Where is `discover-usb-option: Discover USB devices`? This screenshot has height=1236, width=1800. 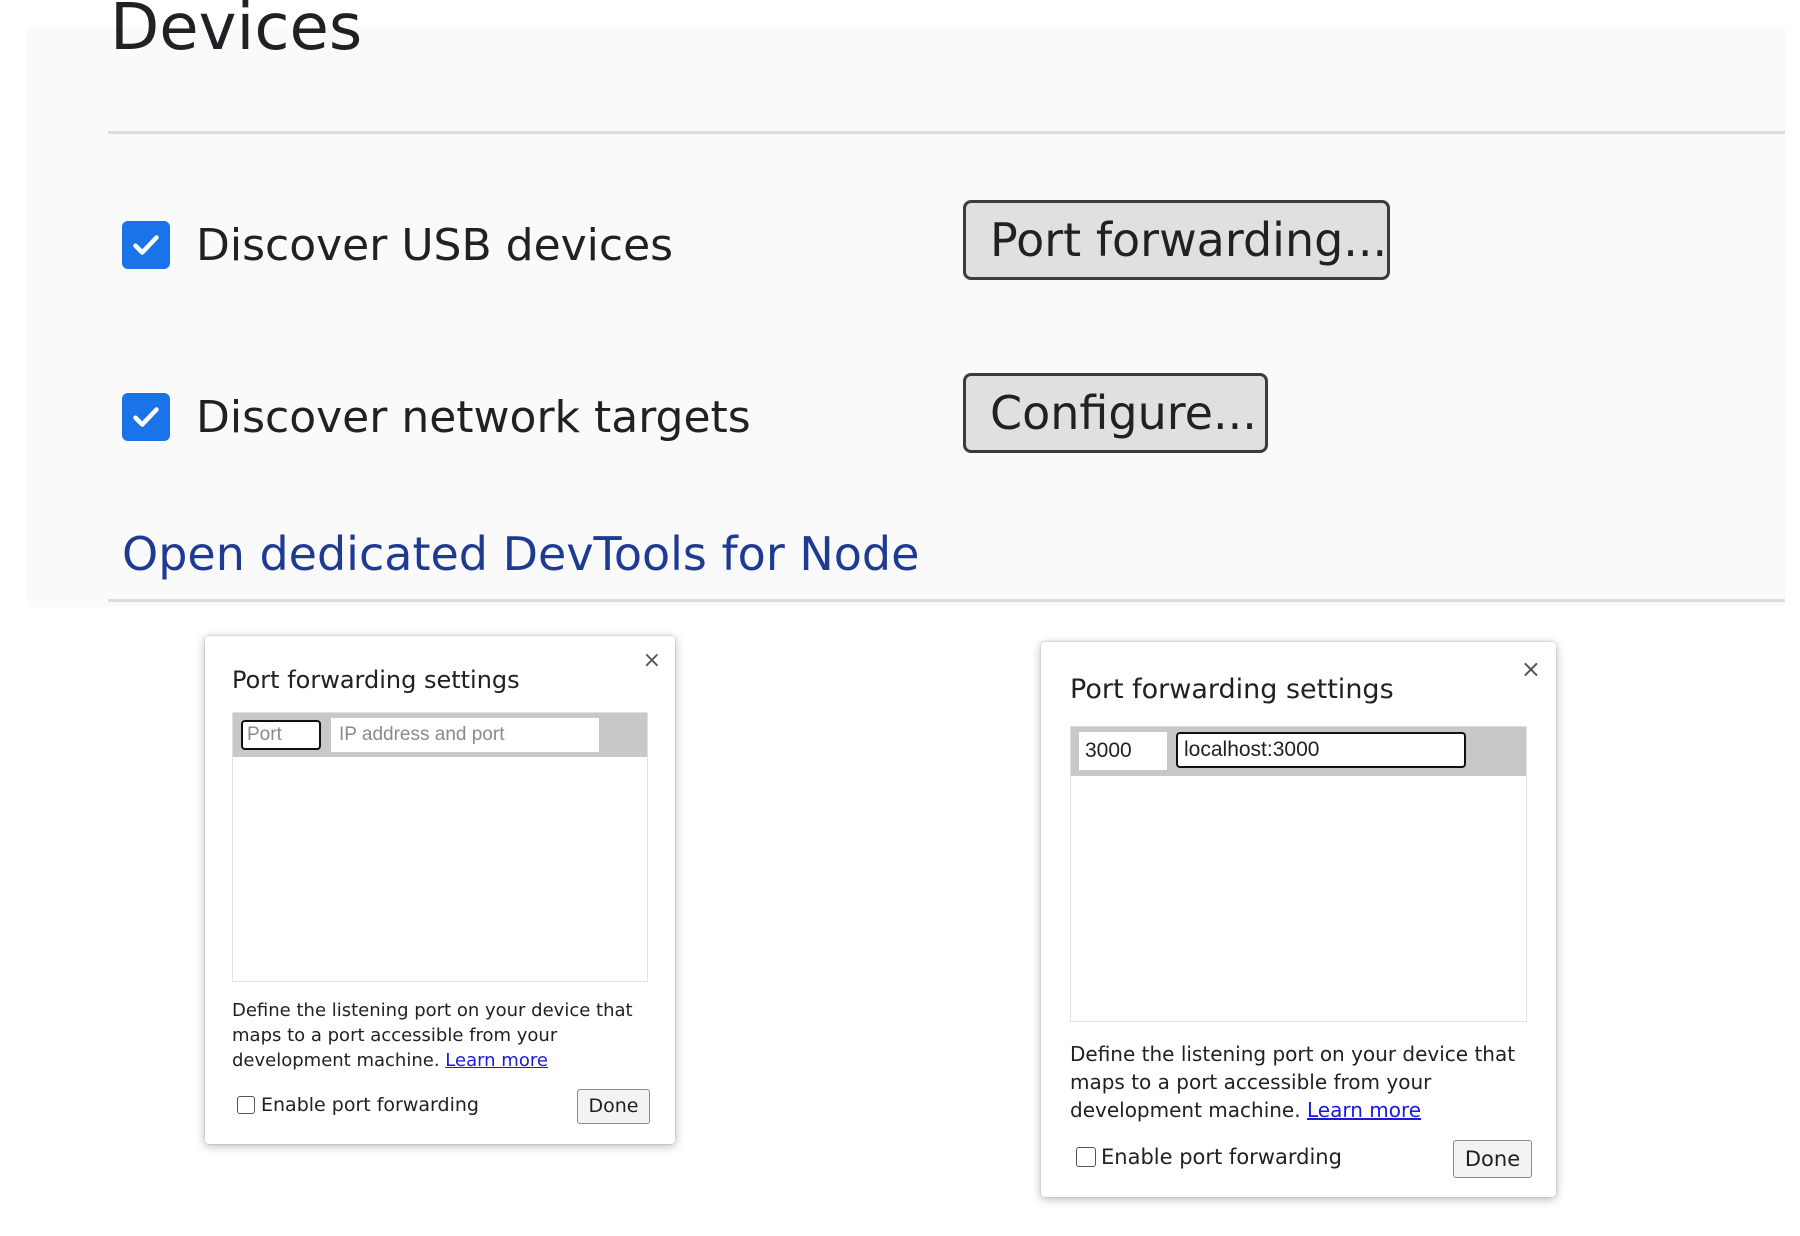 discover-usb-option: Discover USB devices is located at coordinates (397, 245).